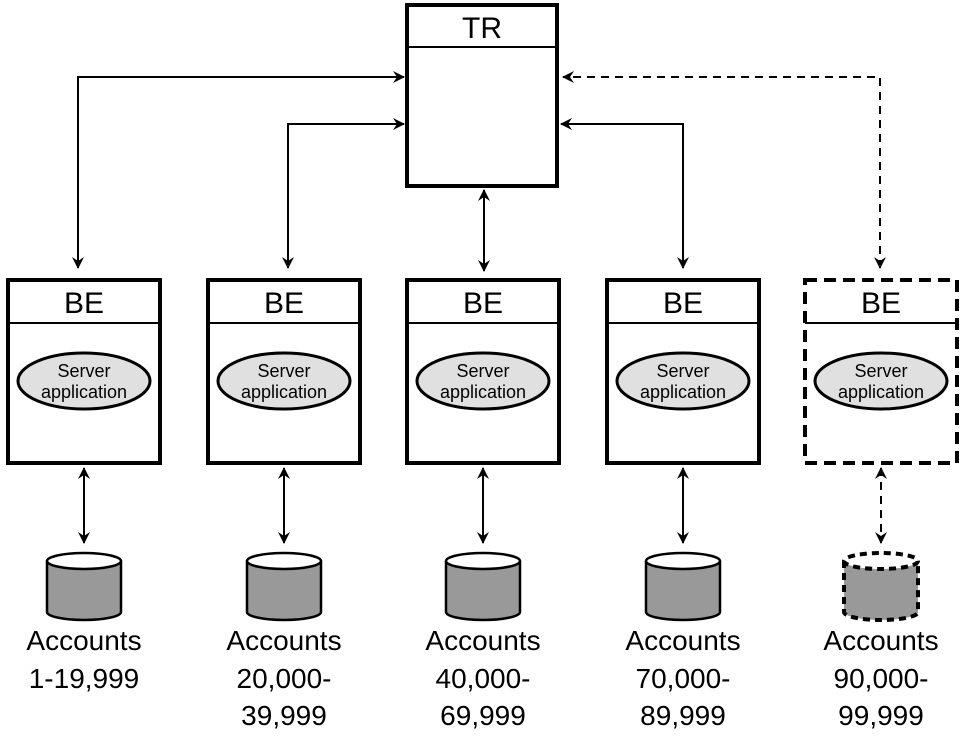 The image size is (966, 738). Describe the element at coordinates (84, 678) in the screenshot. I see `account-range-line1: 1-19,999` at that location.